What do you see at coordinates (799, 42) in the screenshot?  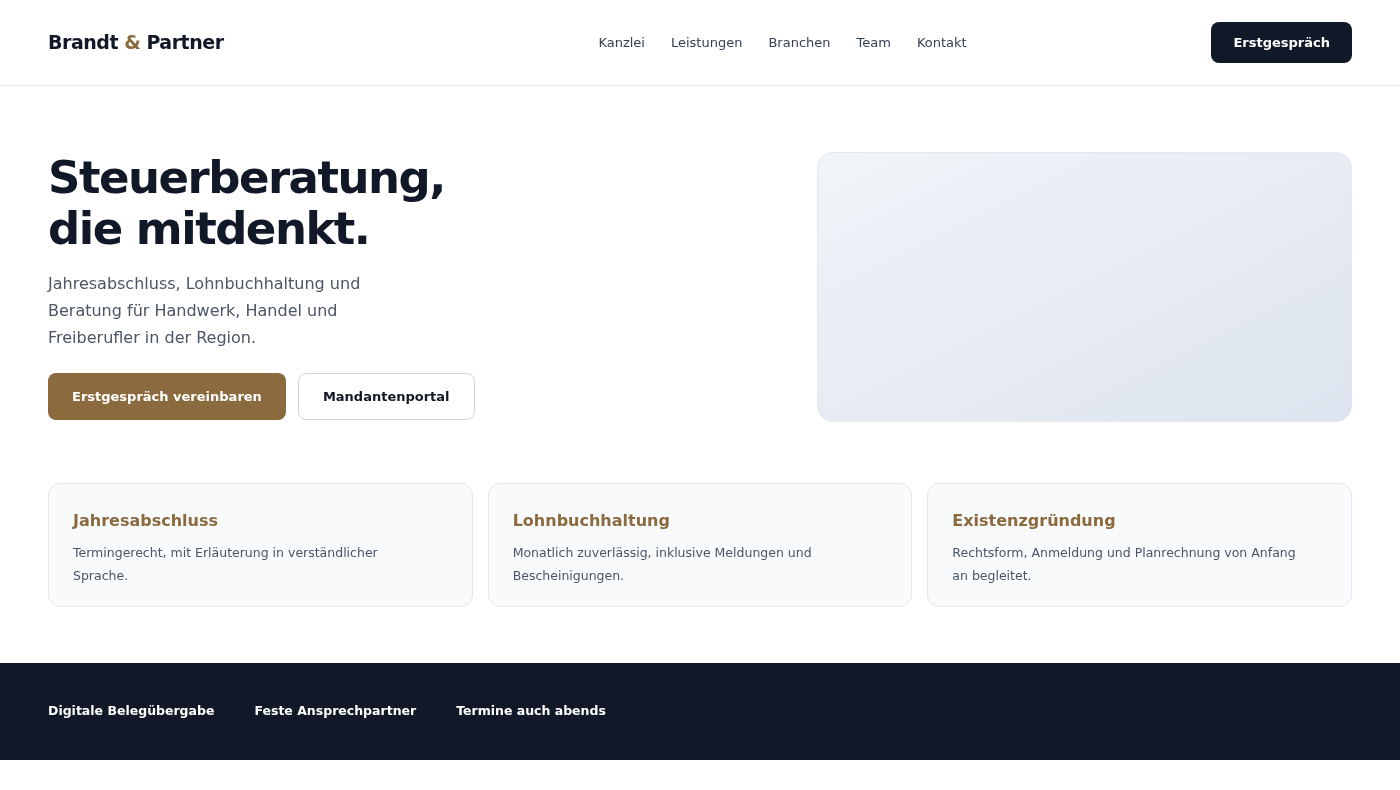 I see `nav-link: Branchen` at bounding box center [799, 42].